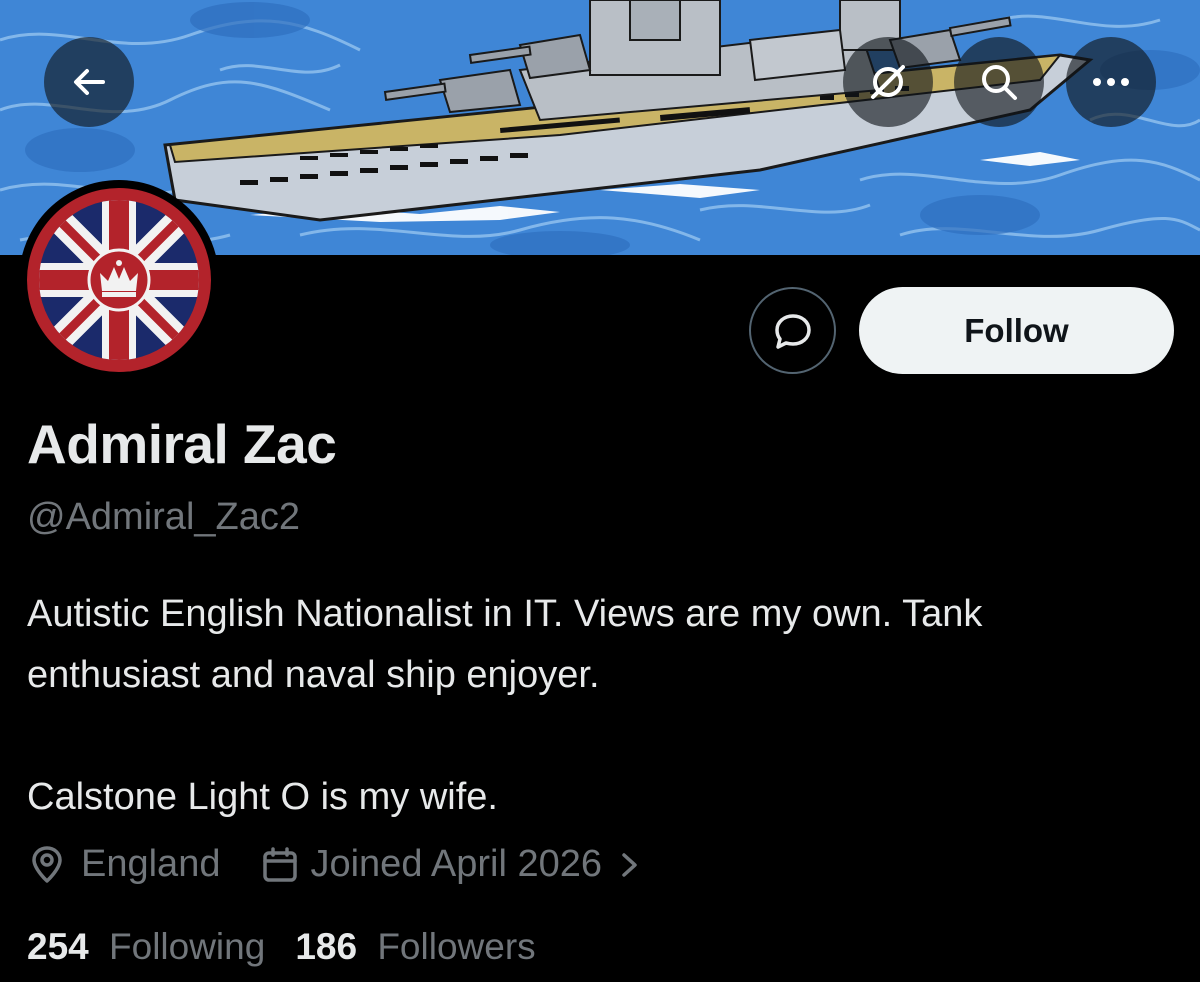 This screenshot has width=1200, height=982. What do you see at coordinates (456, 864) in the screenshot?
I see `joined-text: Joined April 2026` at bounding box center [456, 864].